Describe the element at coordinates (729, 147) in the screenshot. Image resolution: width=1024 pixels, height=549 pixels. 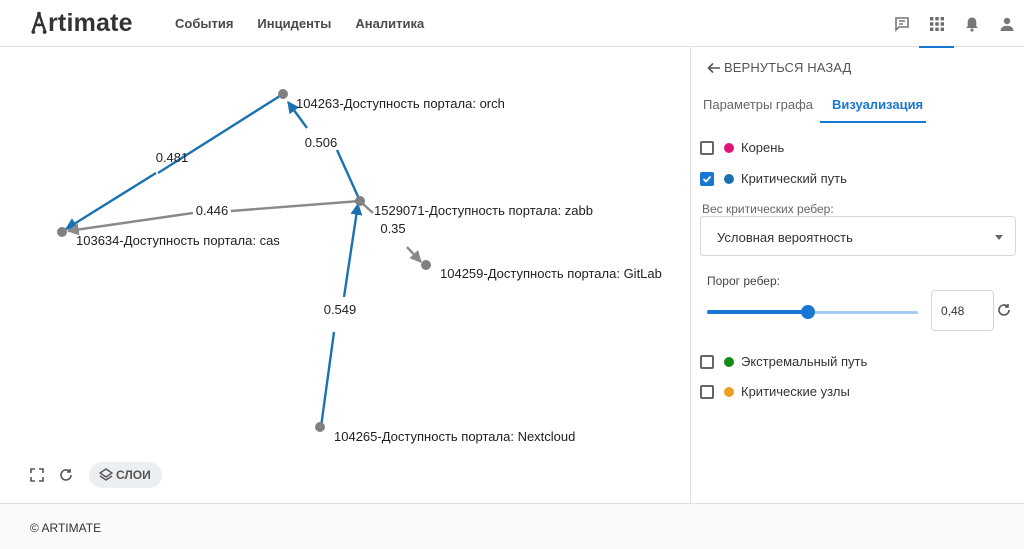
I see `root-color-dot` at that location.